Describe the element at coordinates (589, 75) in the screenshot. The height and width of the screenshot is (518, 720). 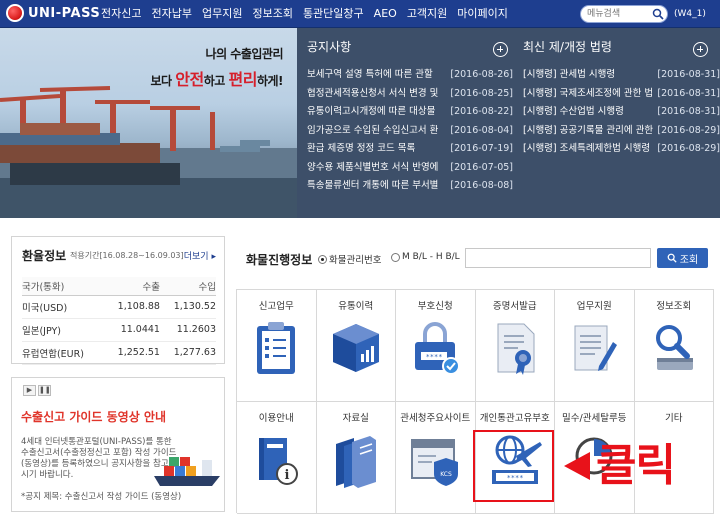
I see `law-item-title: [시행령] 관세법 시행령` at that location.